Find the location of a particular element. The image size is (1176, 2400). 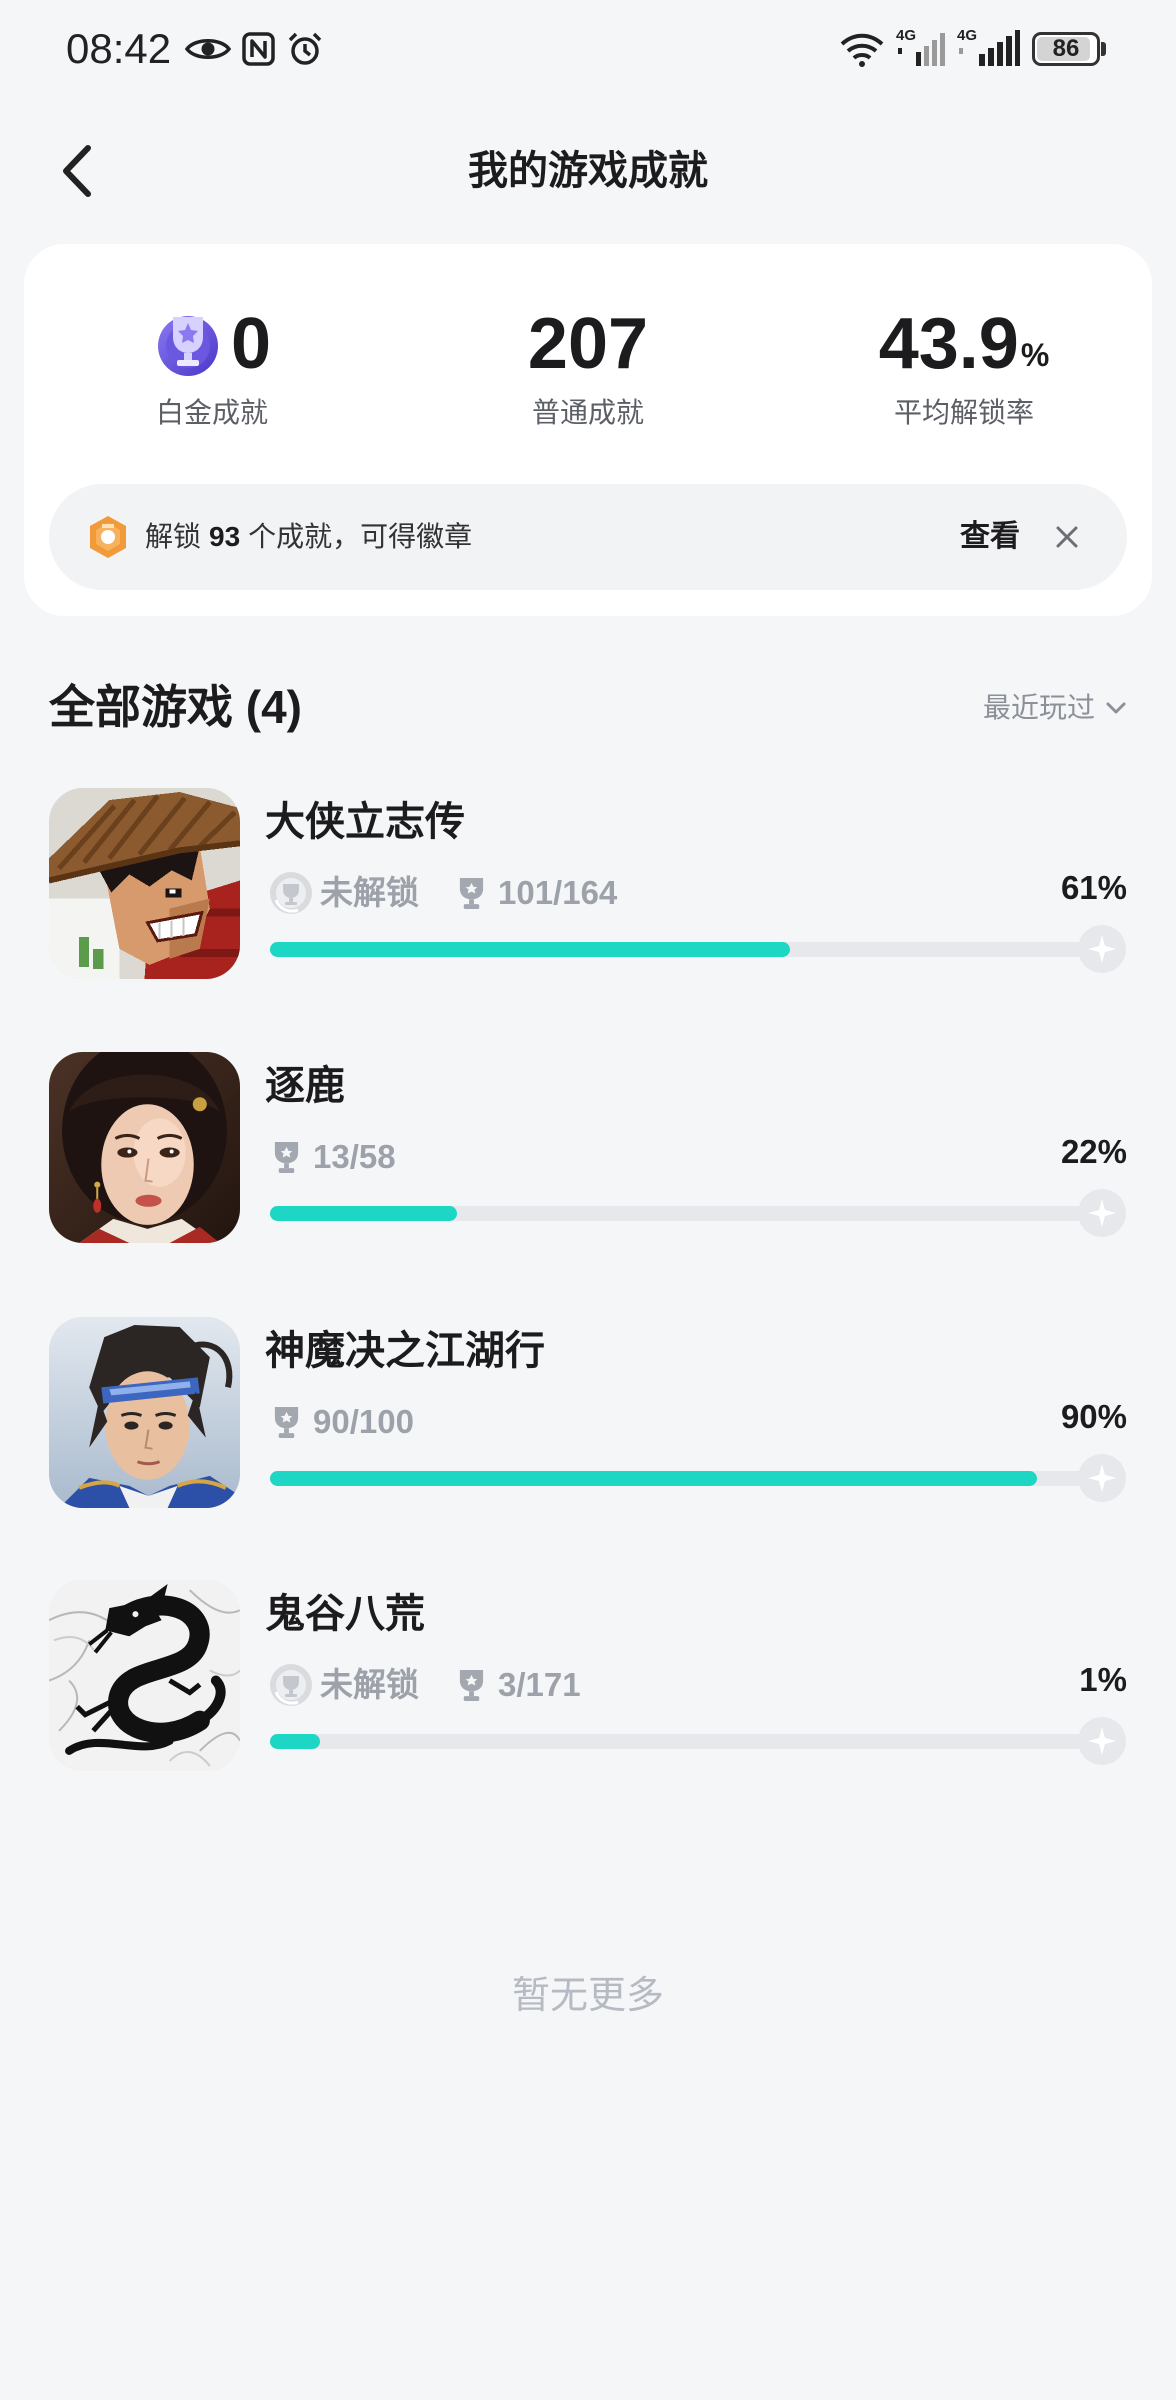

game-title: 大侠立志传 is located at coordinates (365, 822).